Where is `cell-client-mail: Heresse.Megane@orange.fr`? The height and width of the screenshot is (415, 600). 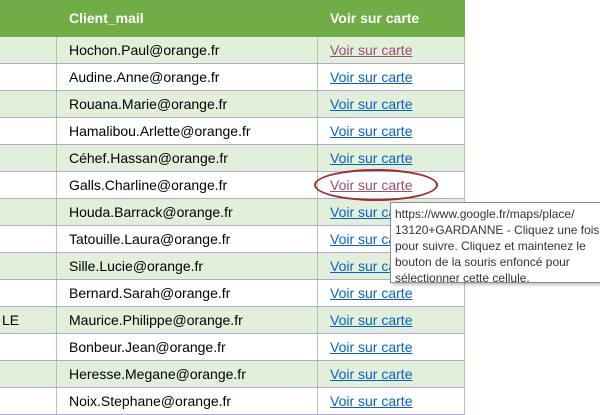
cell-client-mail: Heresse.Megane@orange.fr is located at coordinates (187, 374).